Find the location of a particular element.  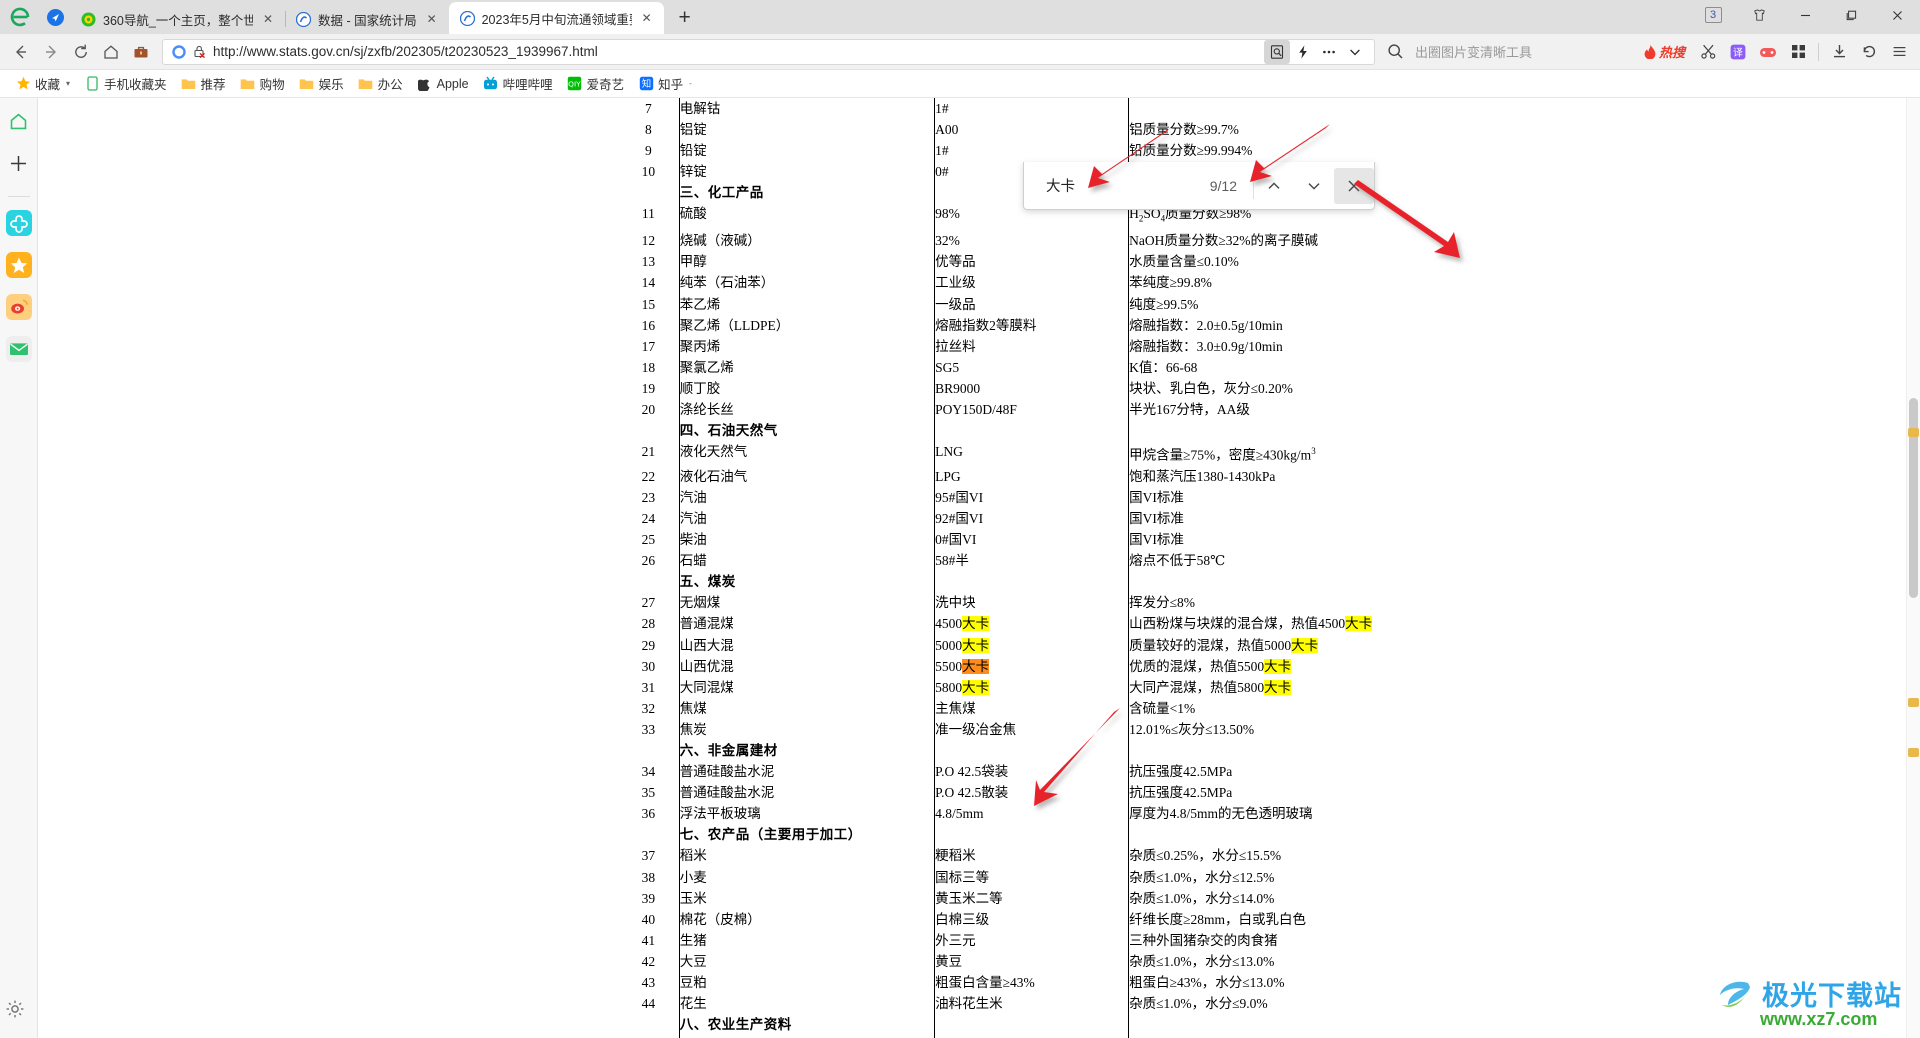

home-button is located at coordinates (111, 52).